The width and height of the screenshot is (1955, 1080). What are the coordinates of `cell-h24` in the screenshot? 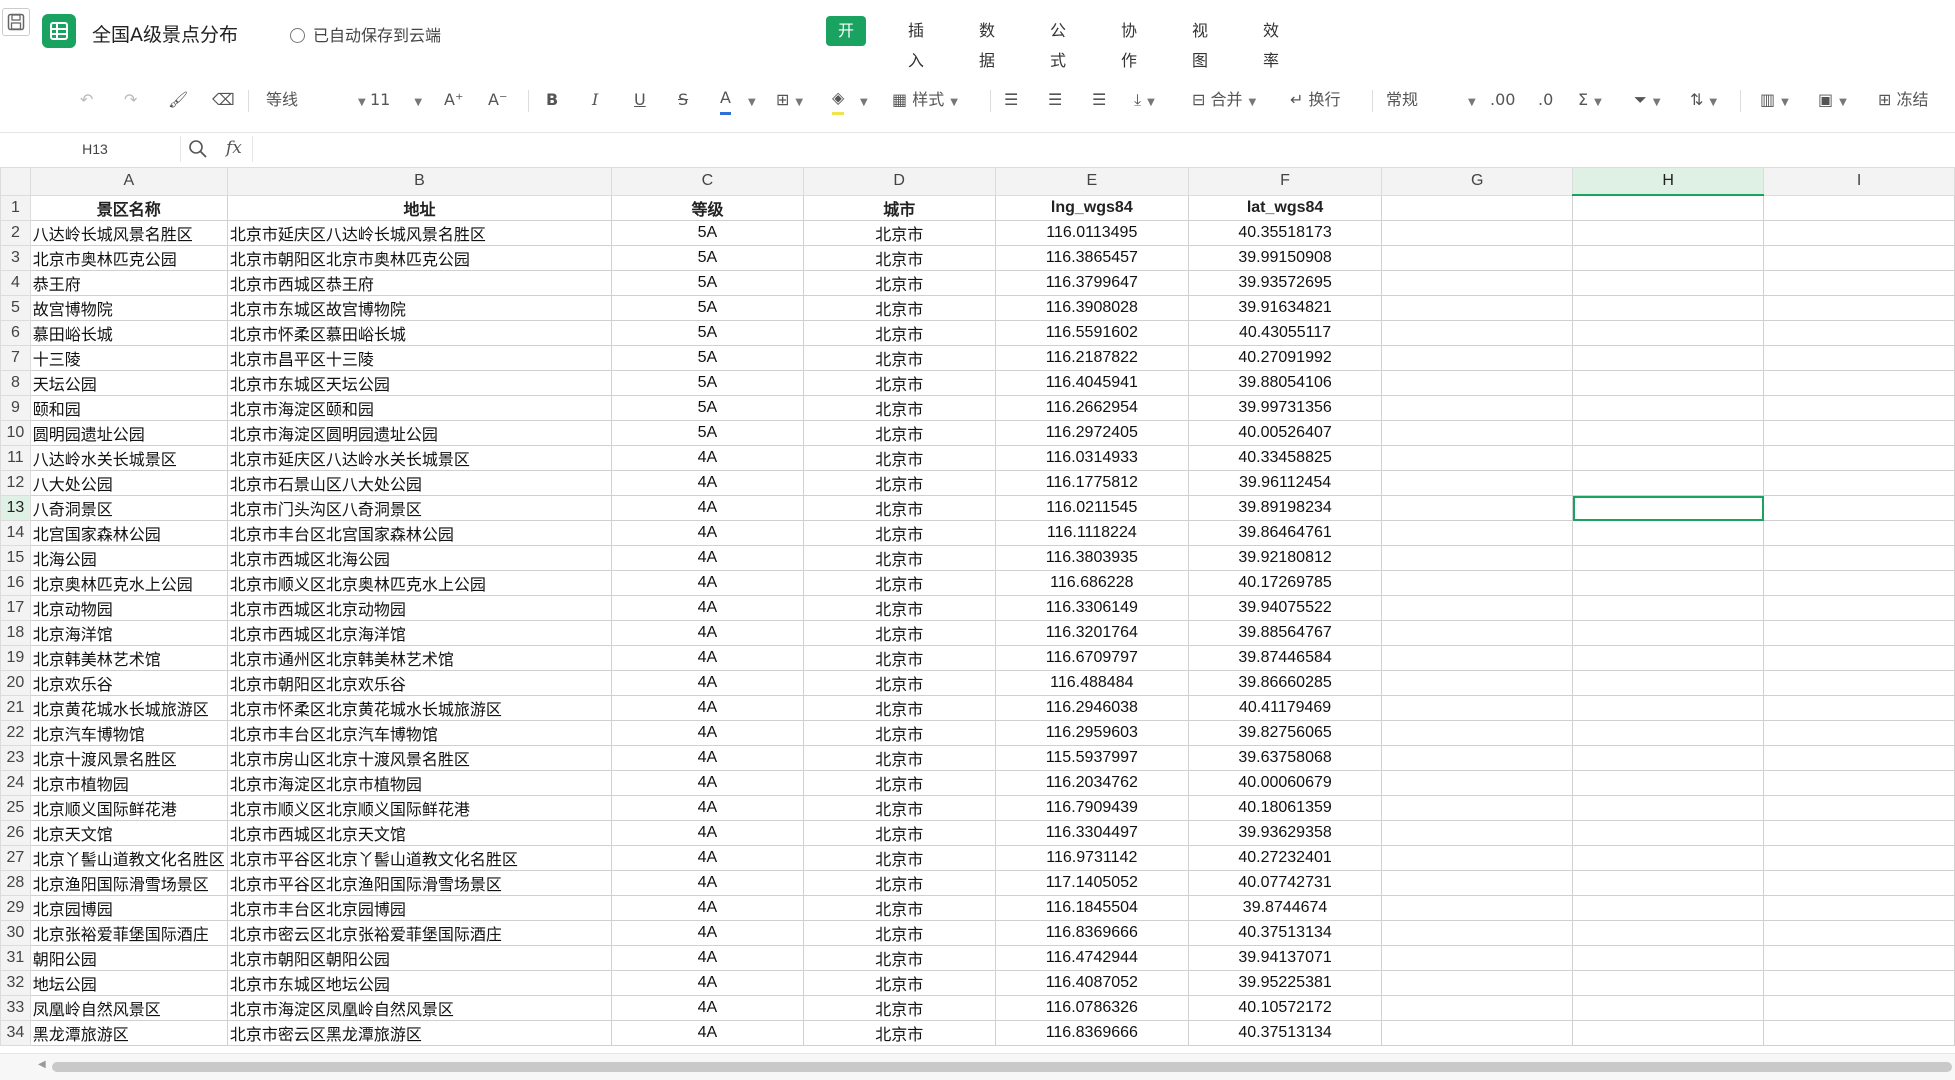 It's located at (1668, 783).